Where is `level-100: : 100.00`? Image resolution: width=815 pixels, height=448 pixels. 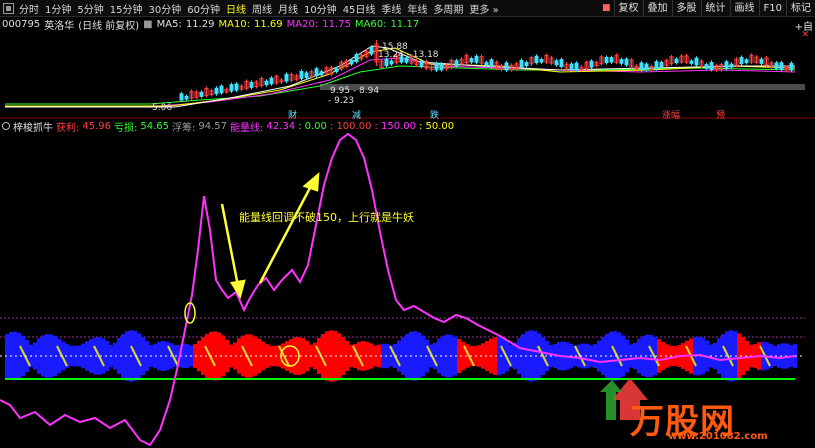
level-100: : 100.00 is located at coordinates (350, 126).